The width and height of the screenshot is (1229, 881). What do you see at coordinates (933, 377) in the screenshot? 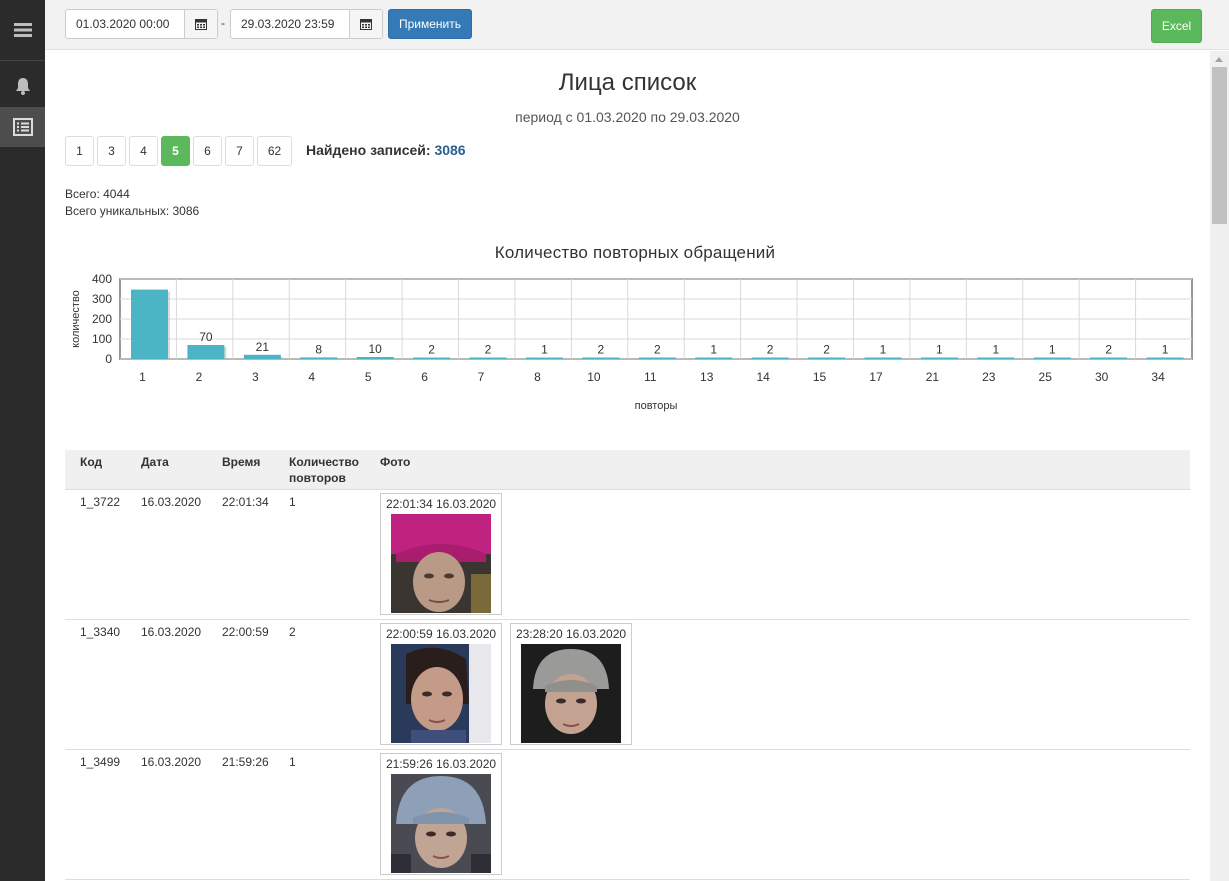
I see `x-tick-label: 21` at bounding box center [933, 377].